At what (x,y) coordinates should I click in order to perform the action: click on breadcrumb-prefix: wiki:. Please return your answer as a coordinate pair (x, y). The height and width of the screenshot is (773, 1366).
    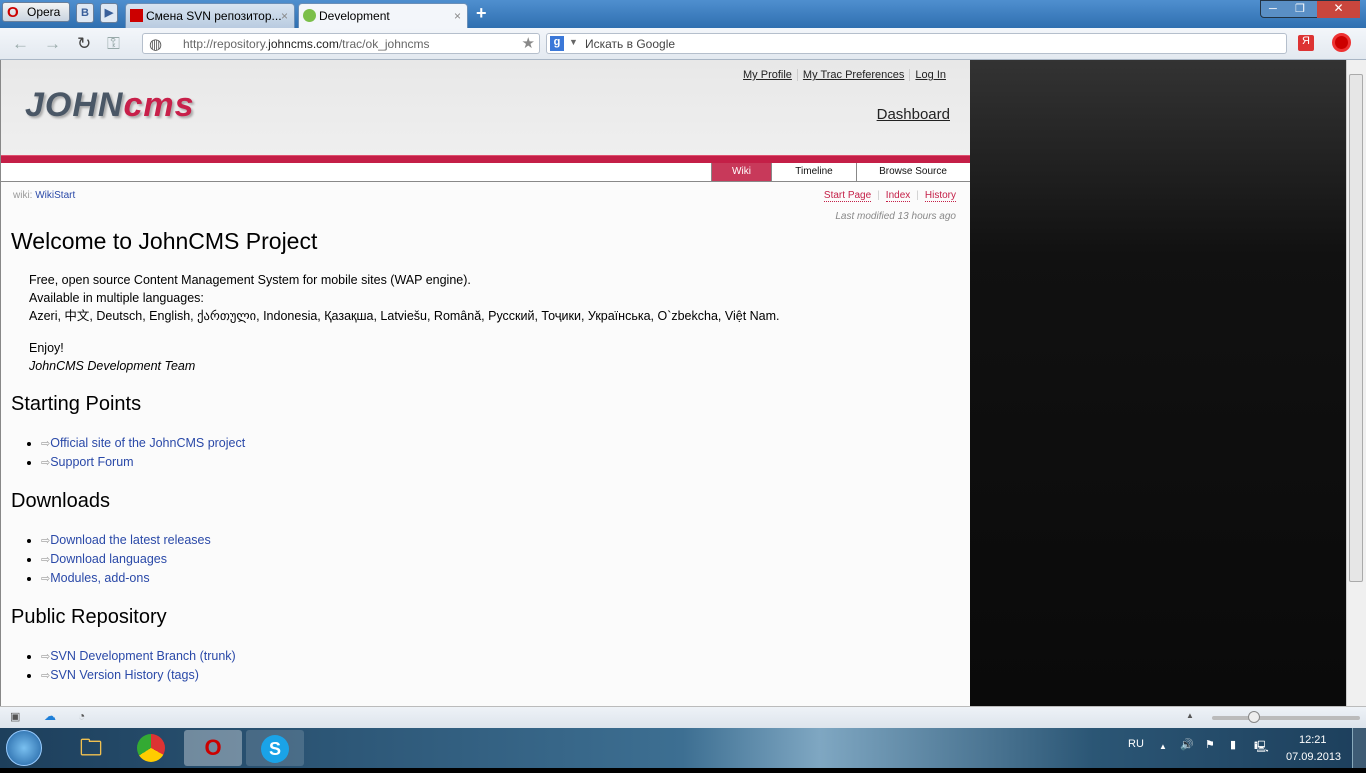
    Looking at the image, I should click on (23, 195).